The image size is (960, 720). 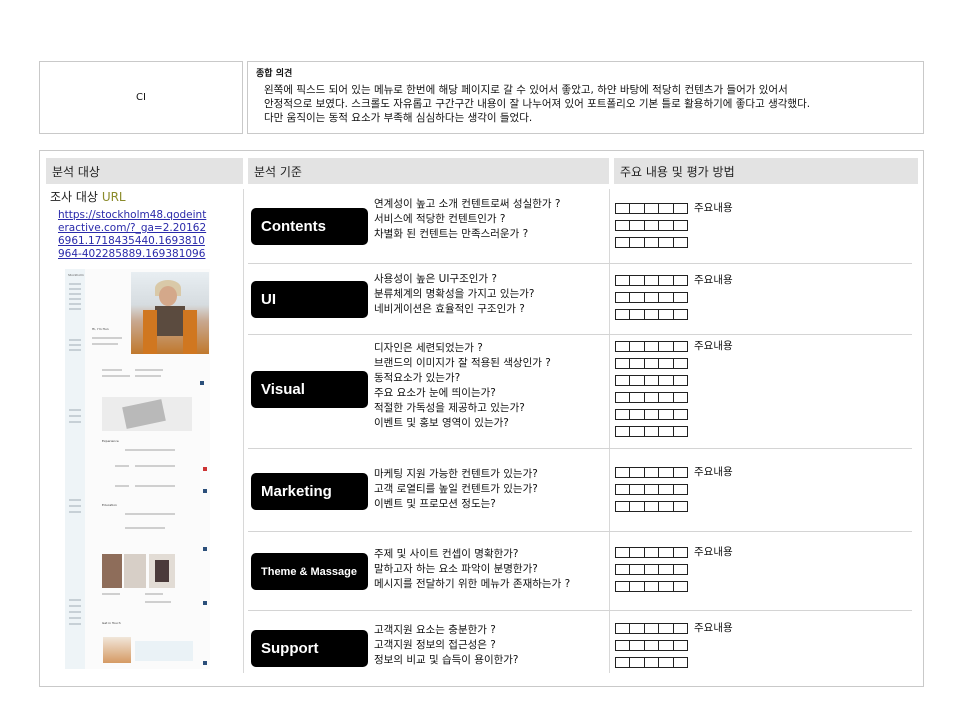 I want to click on question: 고객 로열티를 높일 컨텐트가 있는가?, so click(x=456, y=489).